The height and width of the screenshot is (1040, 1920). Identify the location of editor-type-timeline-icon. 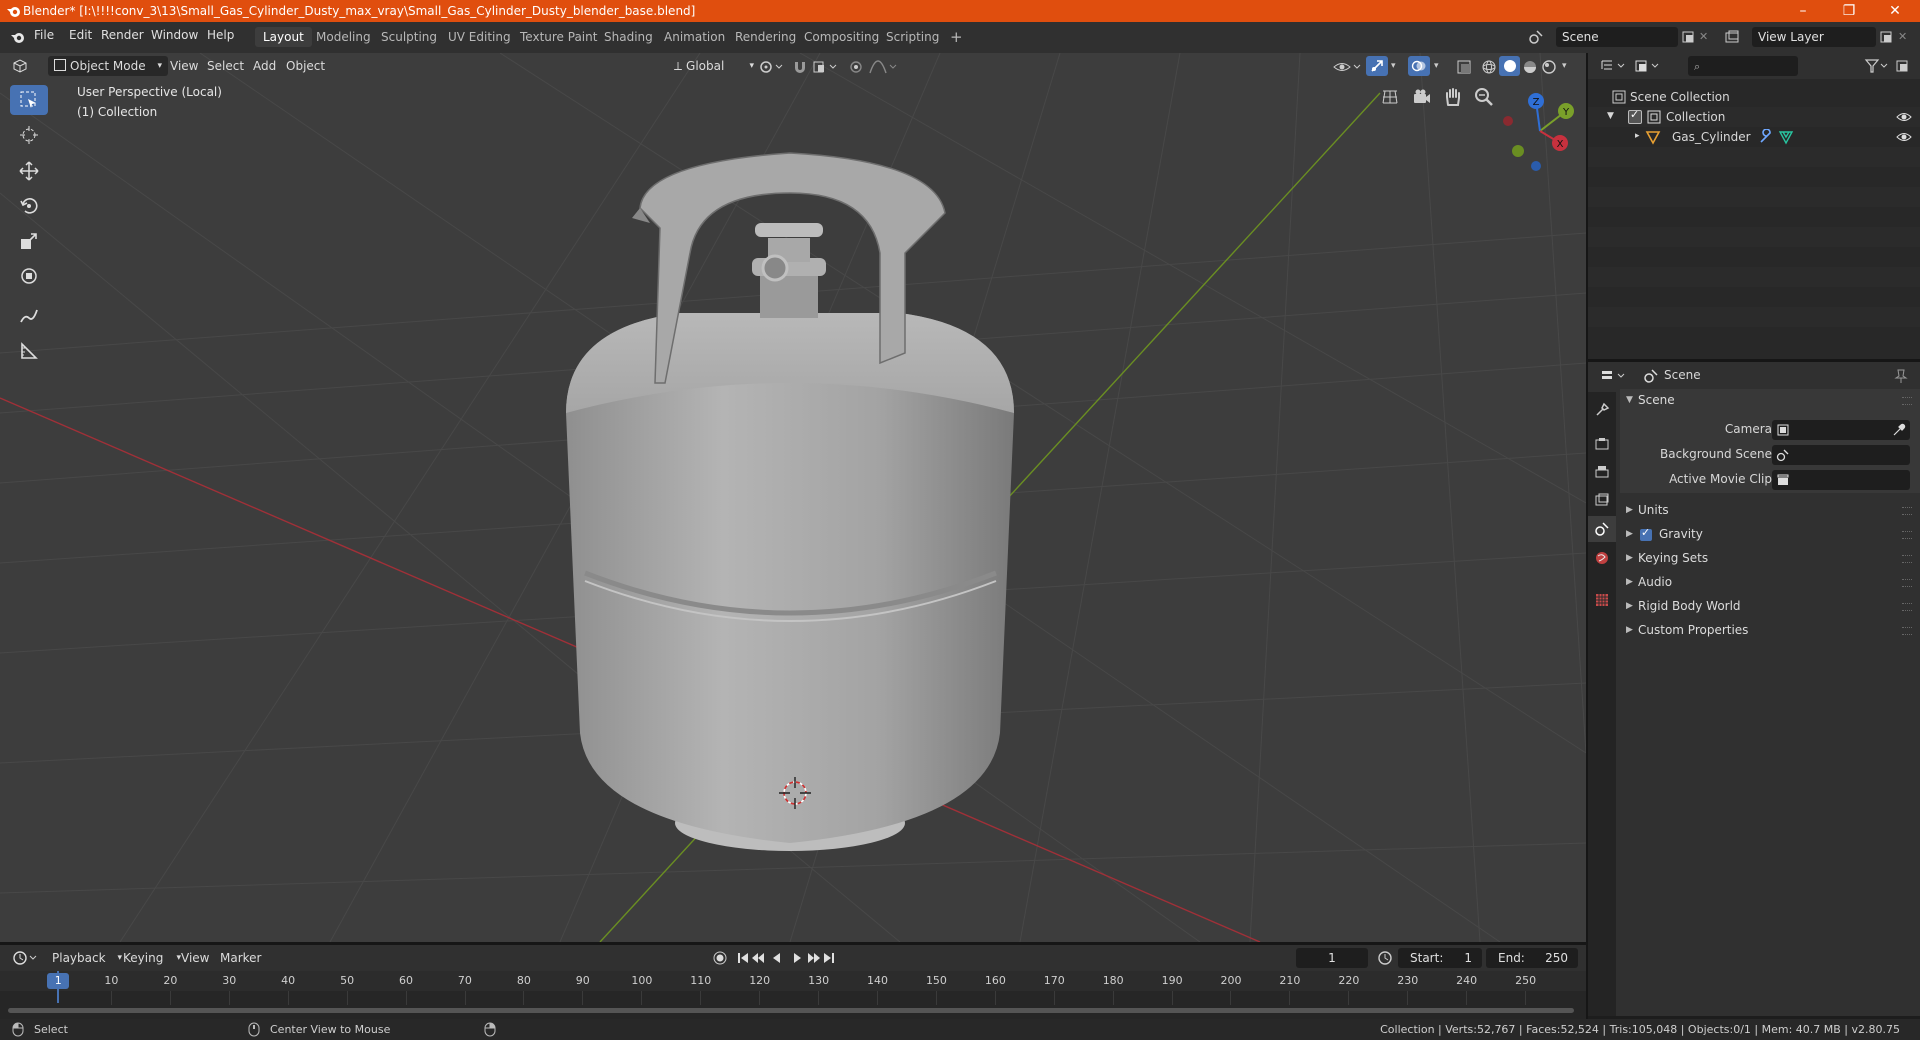
(25, 958).